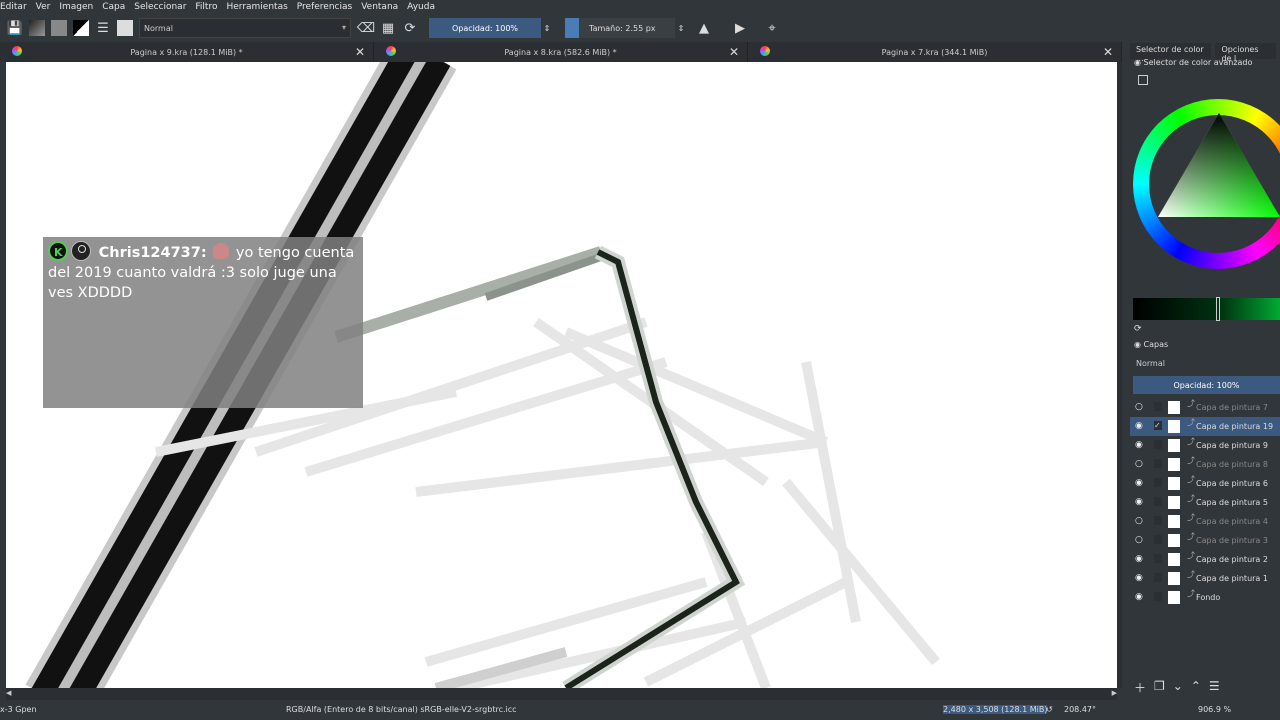 The width and height of the screenshot is (1280, 720). I want to click on tab-title: Pagina x 7.kra (344.1 MiB), so click(934, 52).